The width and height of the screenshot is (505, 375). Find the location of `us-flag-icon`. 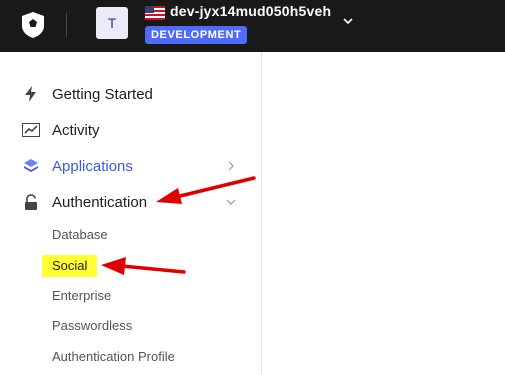

us-flag-icon is located at coordinates (155, 13).